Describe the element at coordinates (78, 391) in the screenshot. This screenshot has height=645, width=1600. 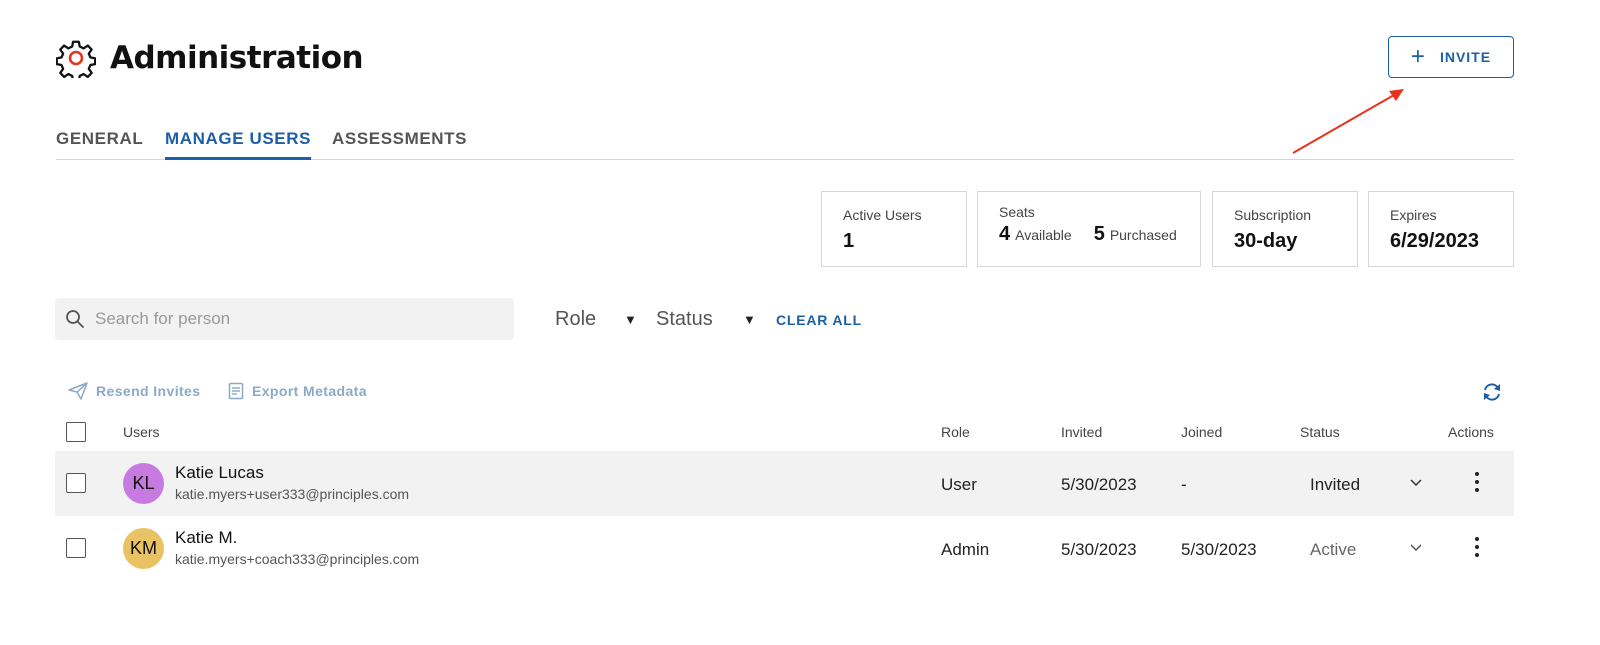
I see `paper-plane-icon` at that location.